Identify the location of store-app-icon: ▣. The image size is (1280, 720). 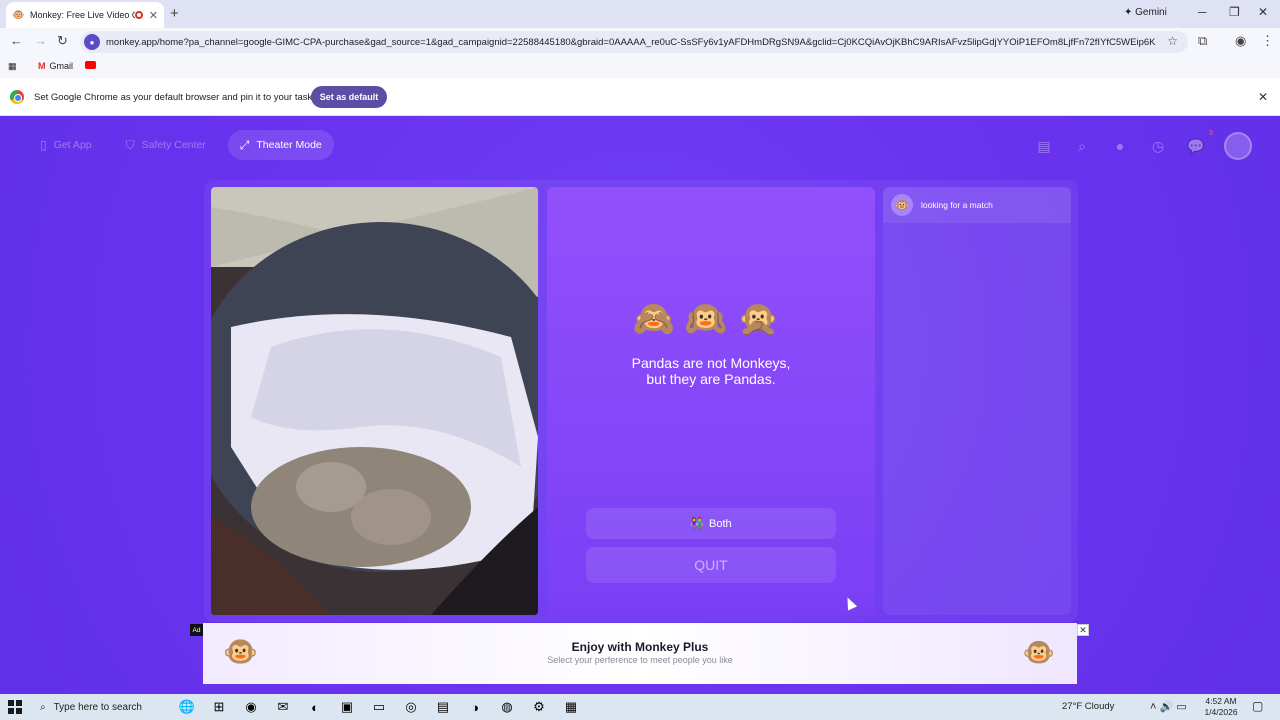
(347, 707).